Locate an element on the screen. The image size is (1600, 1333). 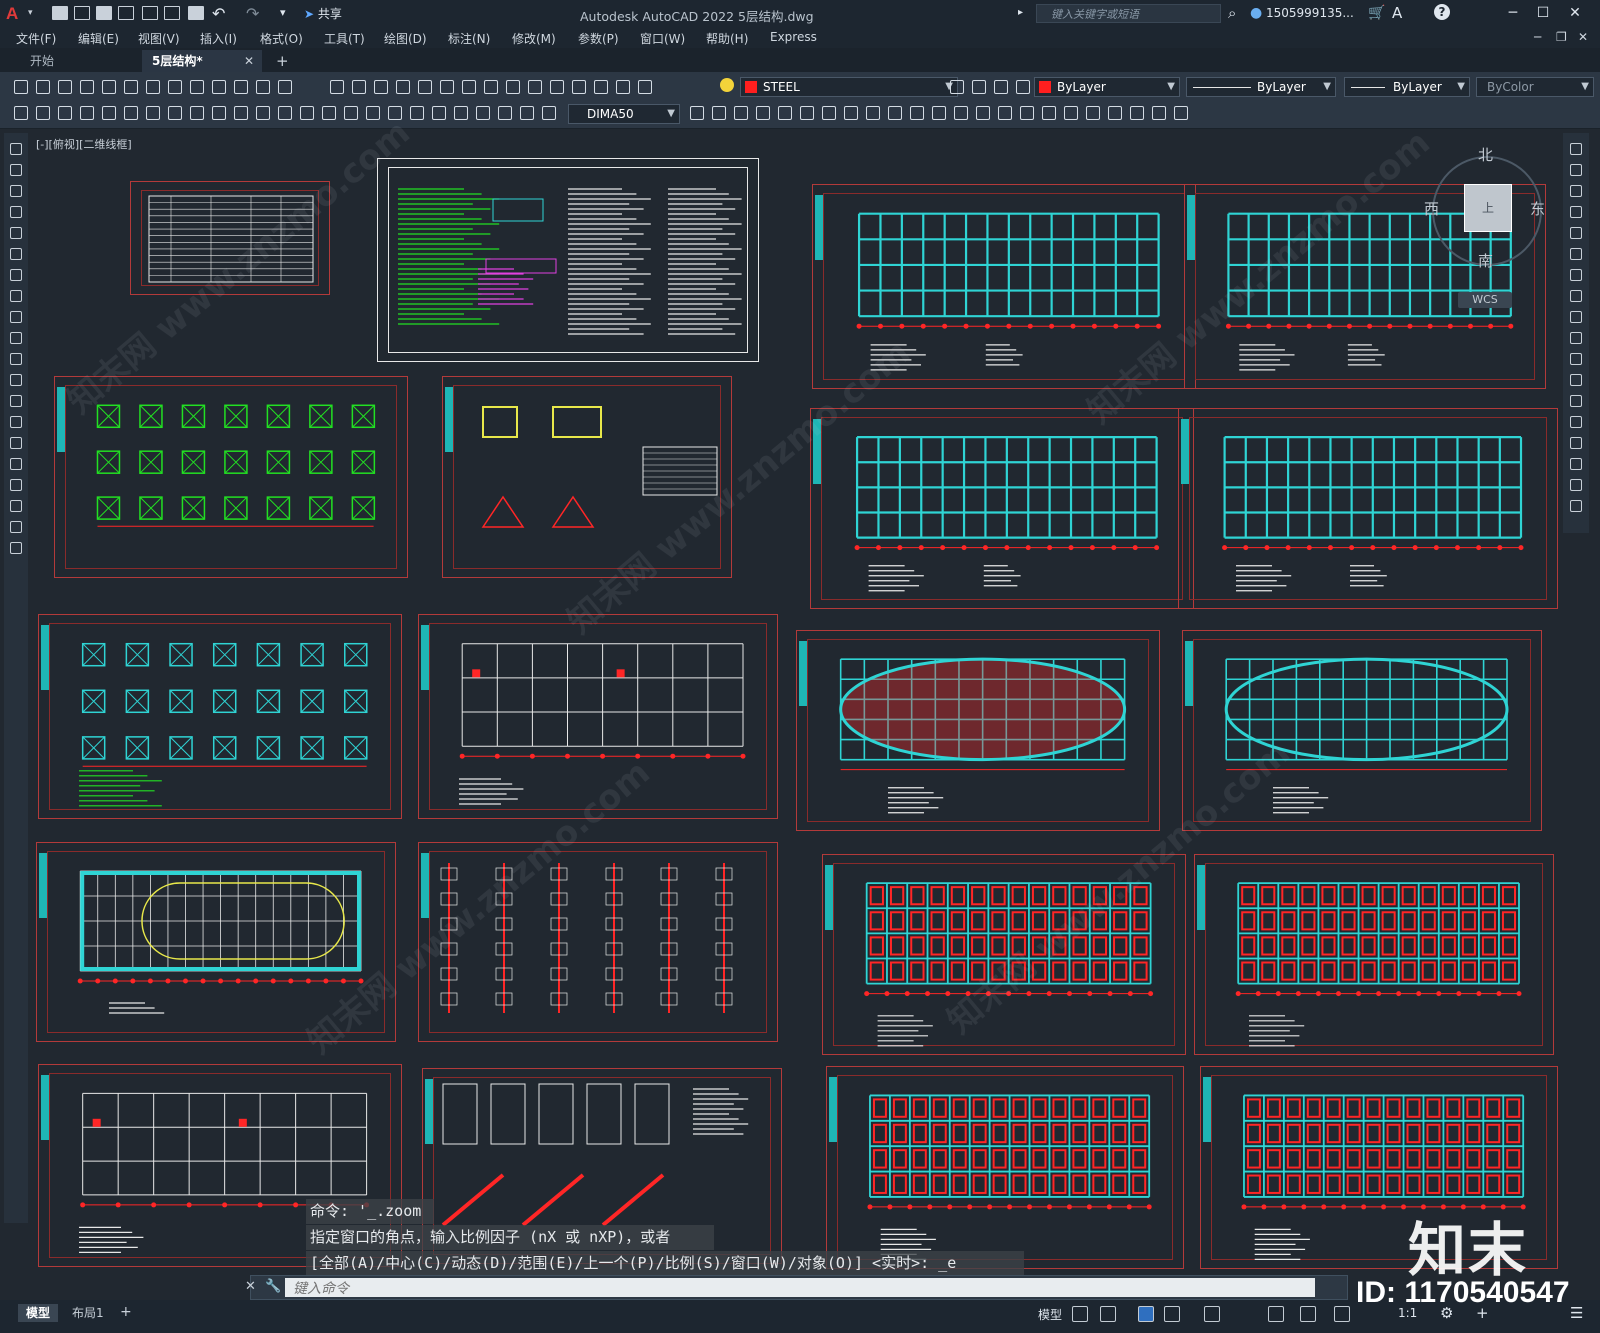
autocad-logo-icon: A is located at coordinates (15, 13).